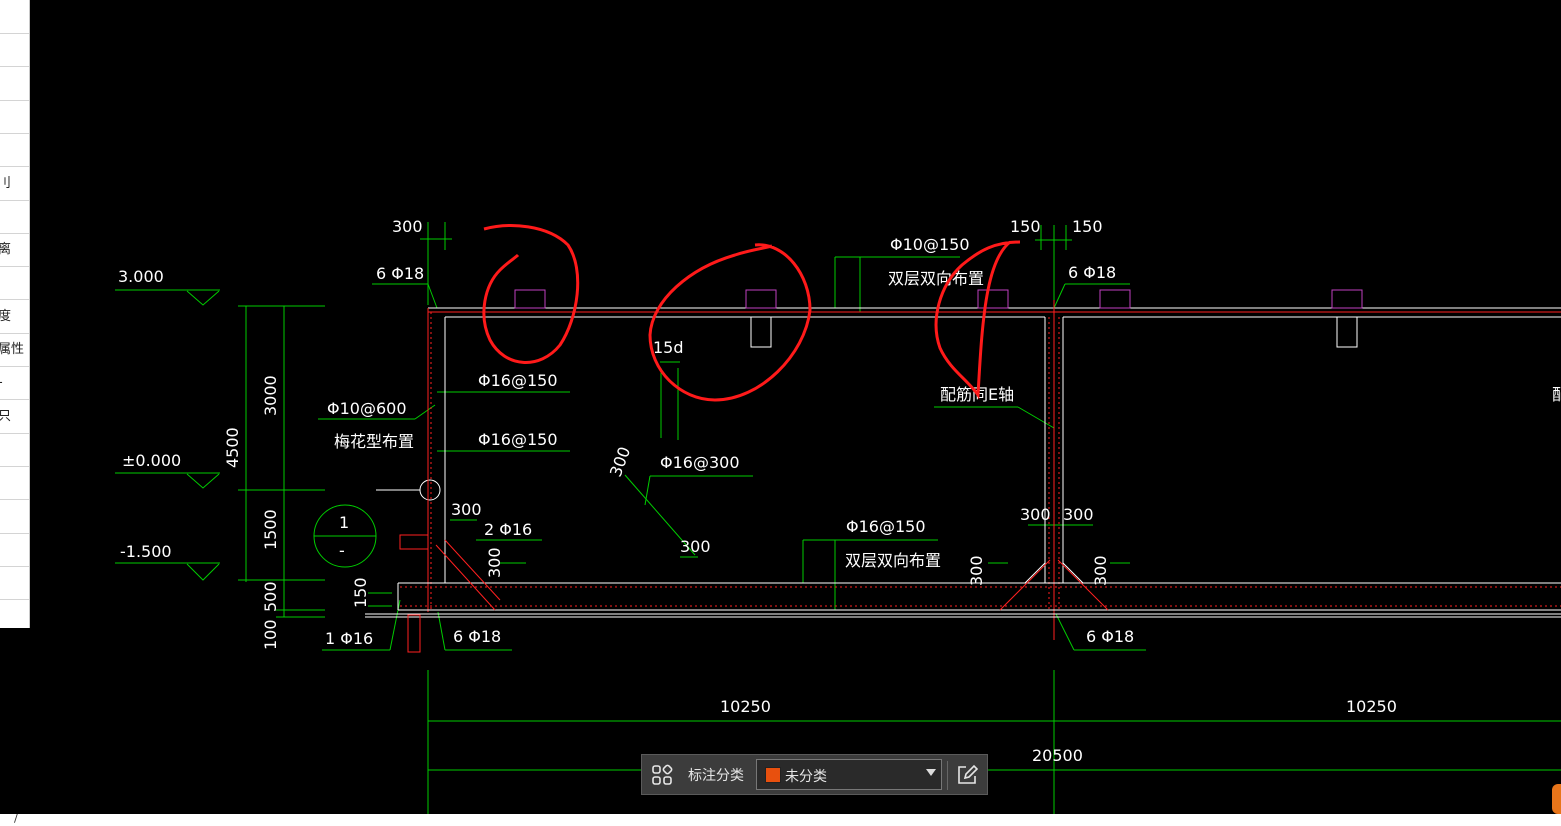 The width and height of the screenshot is (1561, 826). I want to click on dim-500: 500, so click(270, 596).